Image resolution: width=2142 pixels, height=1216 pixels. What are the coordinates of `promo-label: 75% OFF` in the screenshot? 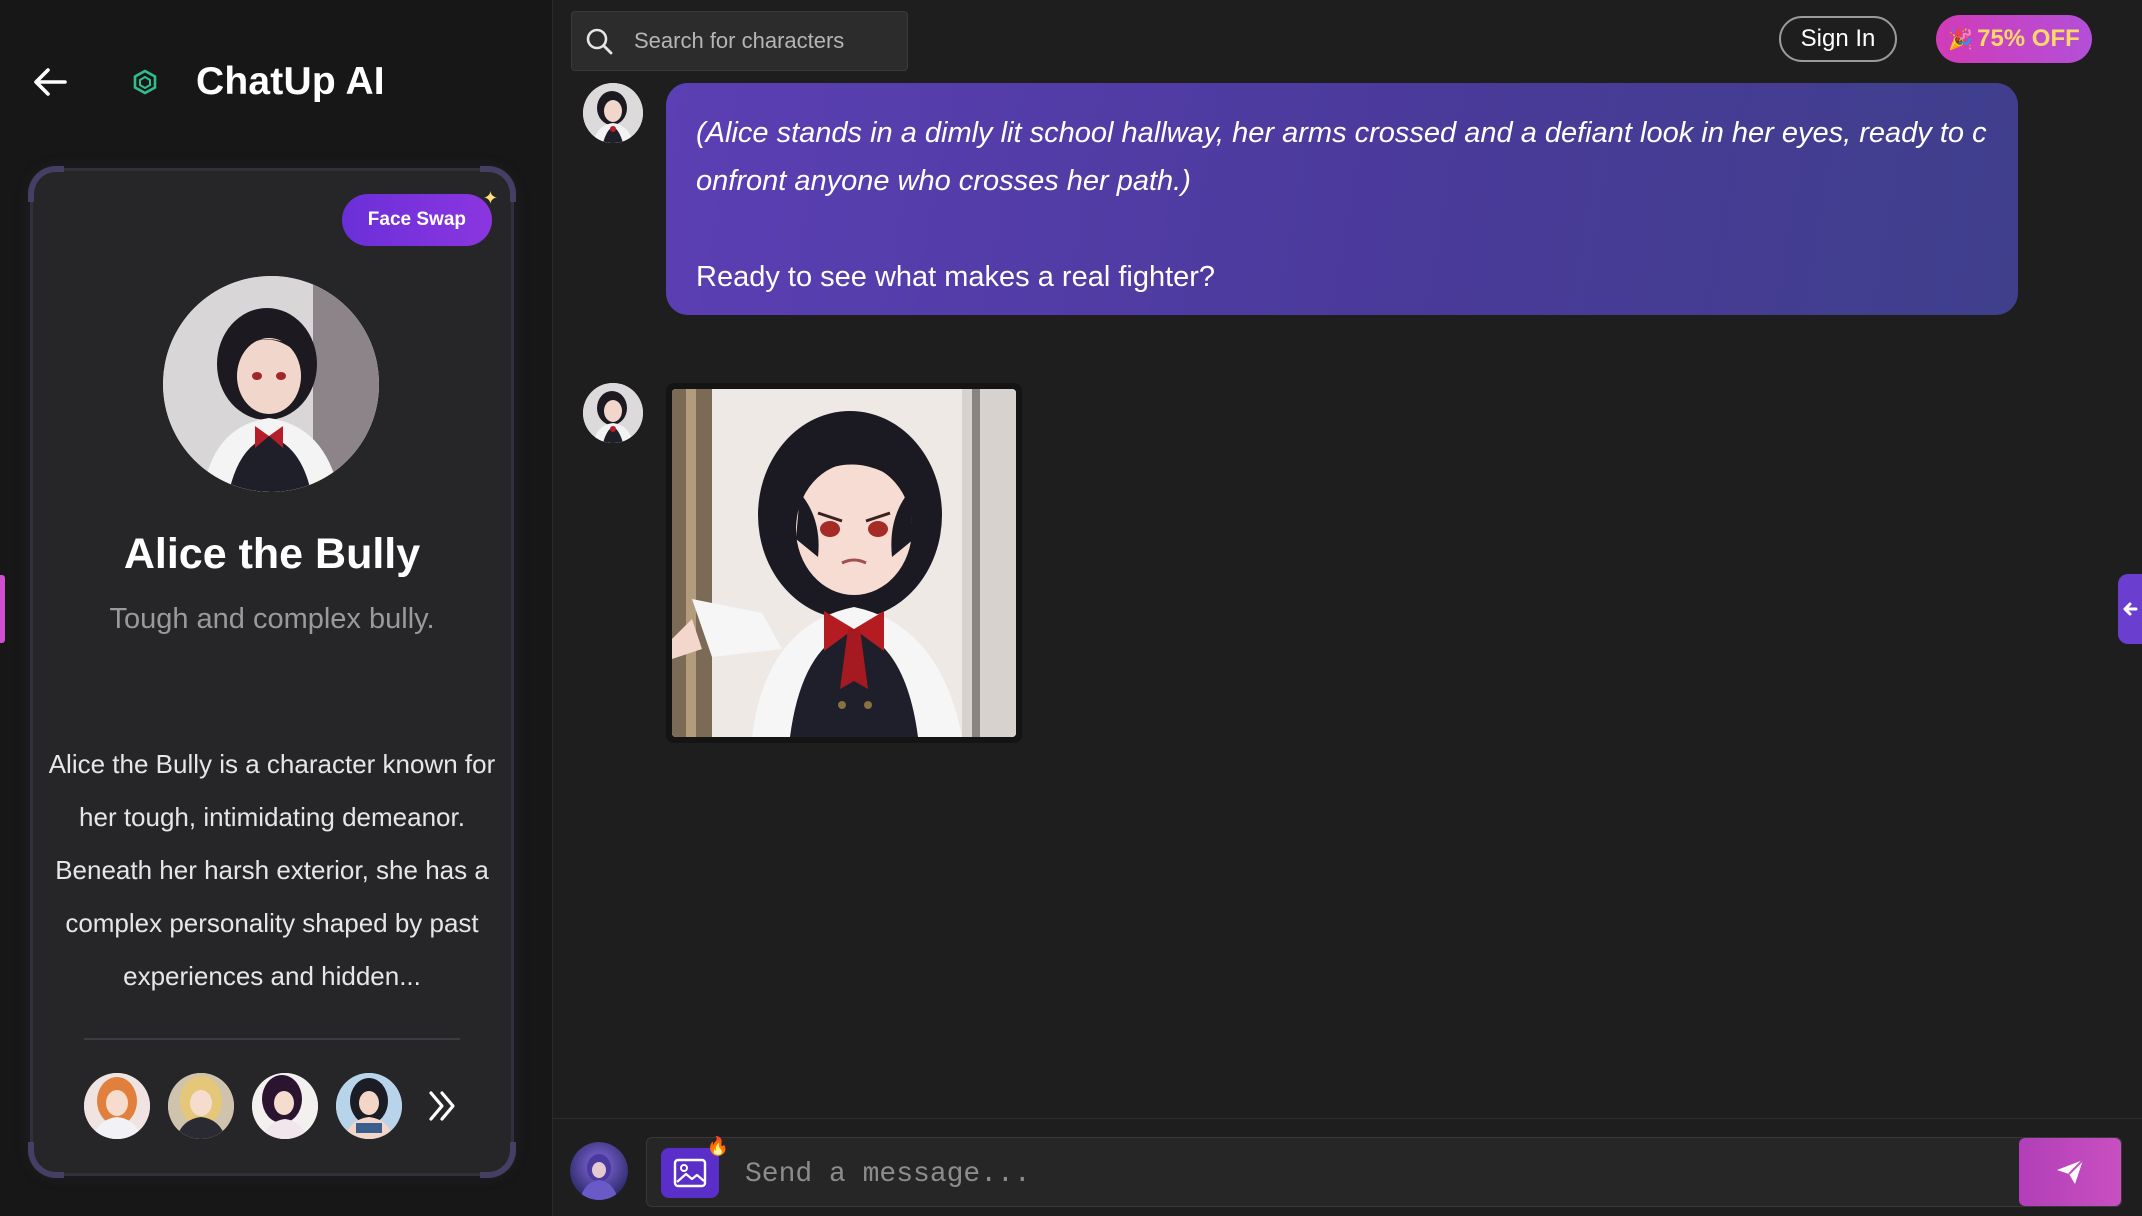 It's located at (2028, 38).